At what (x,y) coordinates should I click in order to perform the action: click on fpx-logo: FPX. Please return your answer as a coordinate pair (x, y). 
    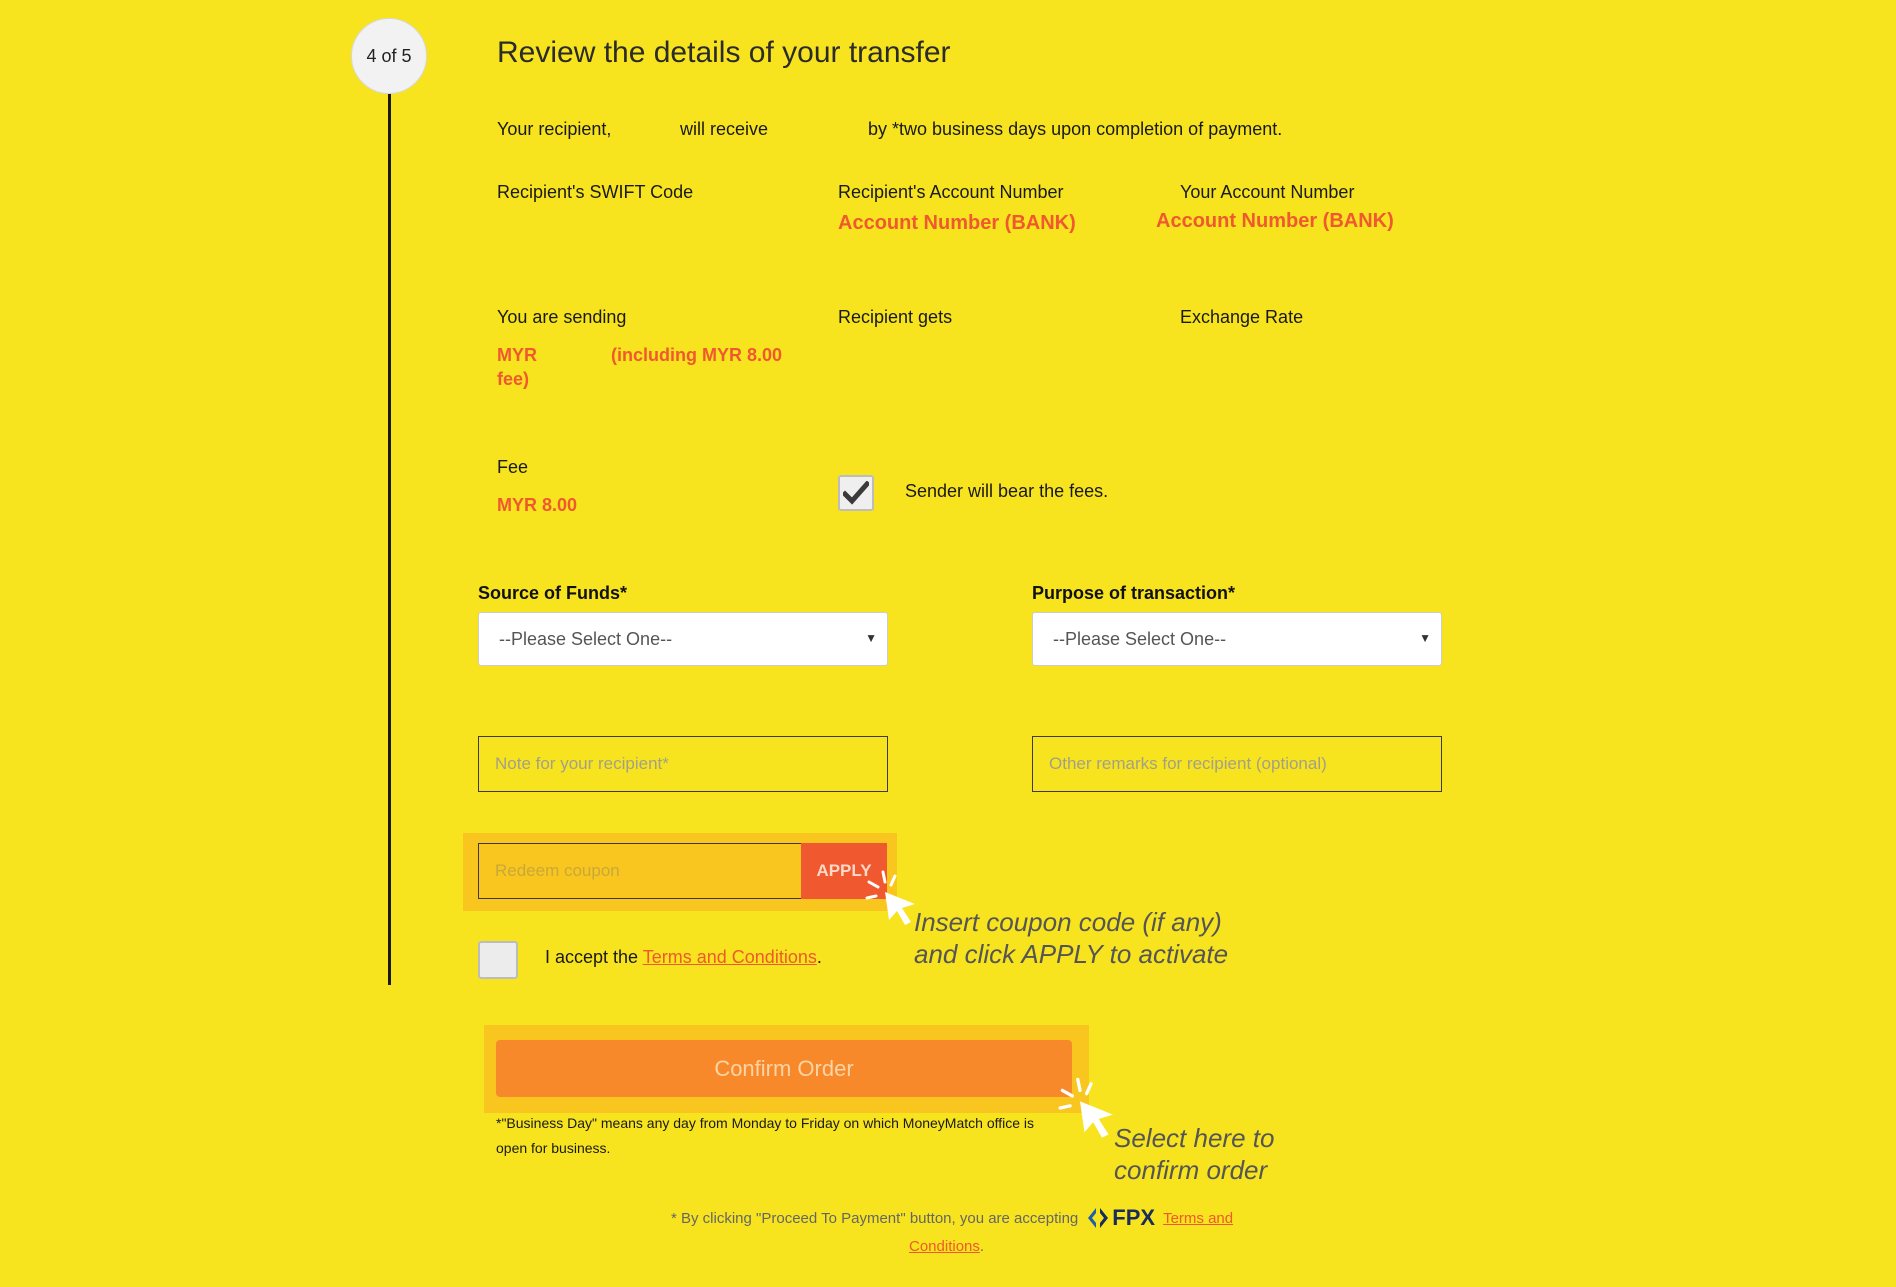
    Looking at the image, I should click on (1120, 1218).